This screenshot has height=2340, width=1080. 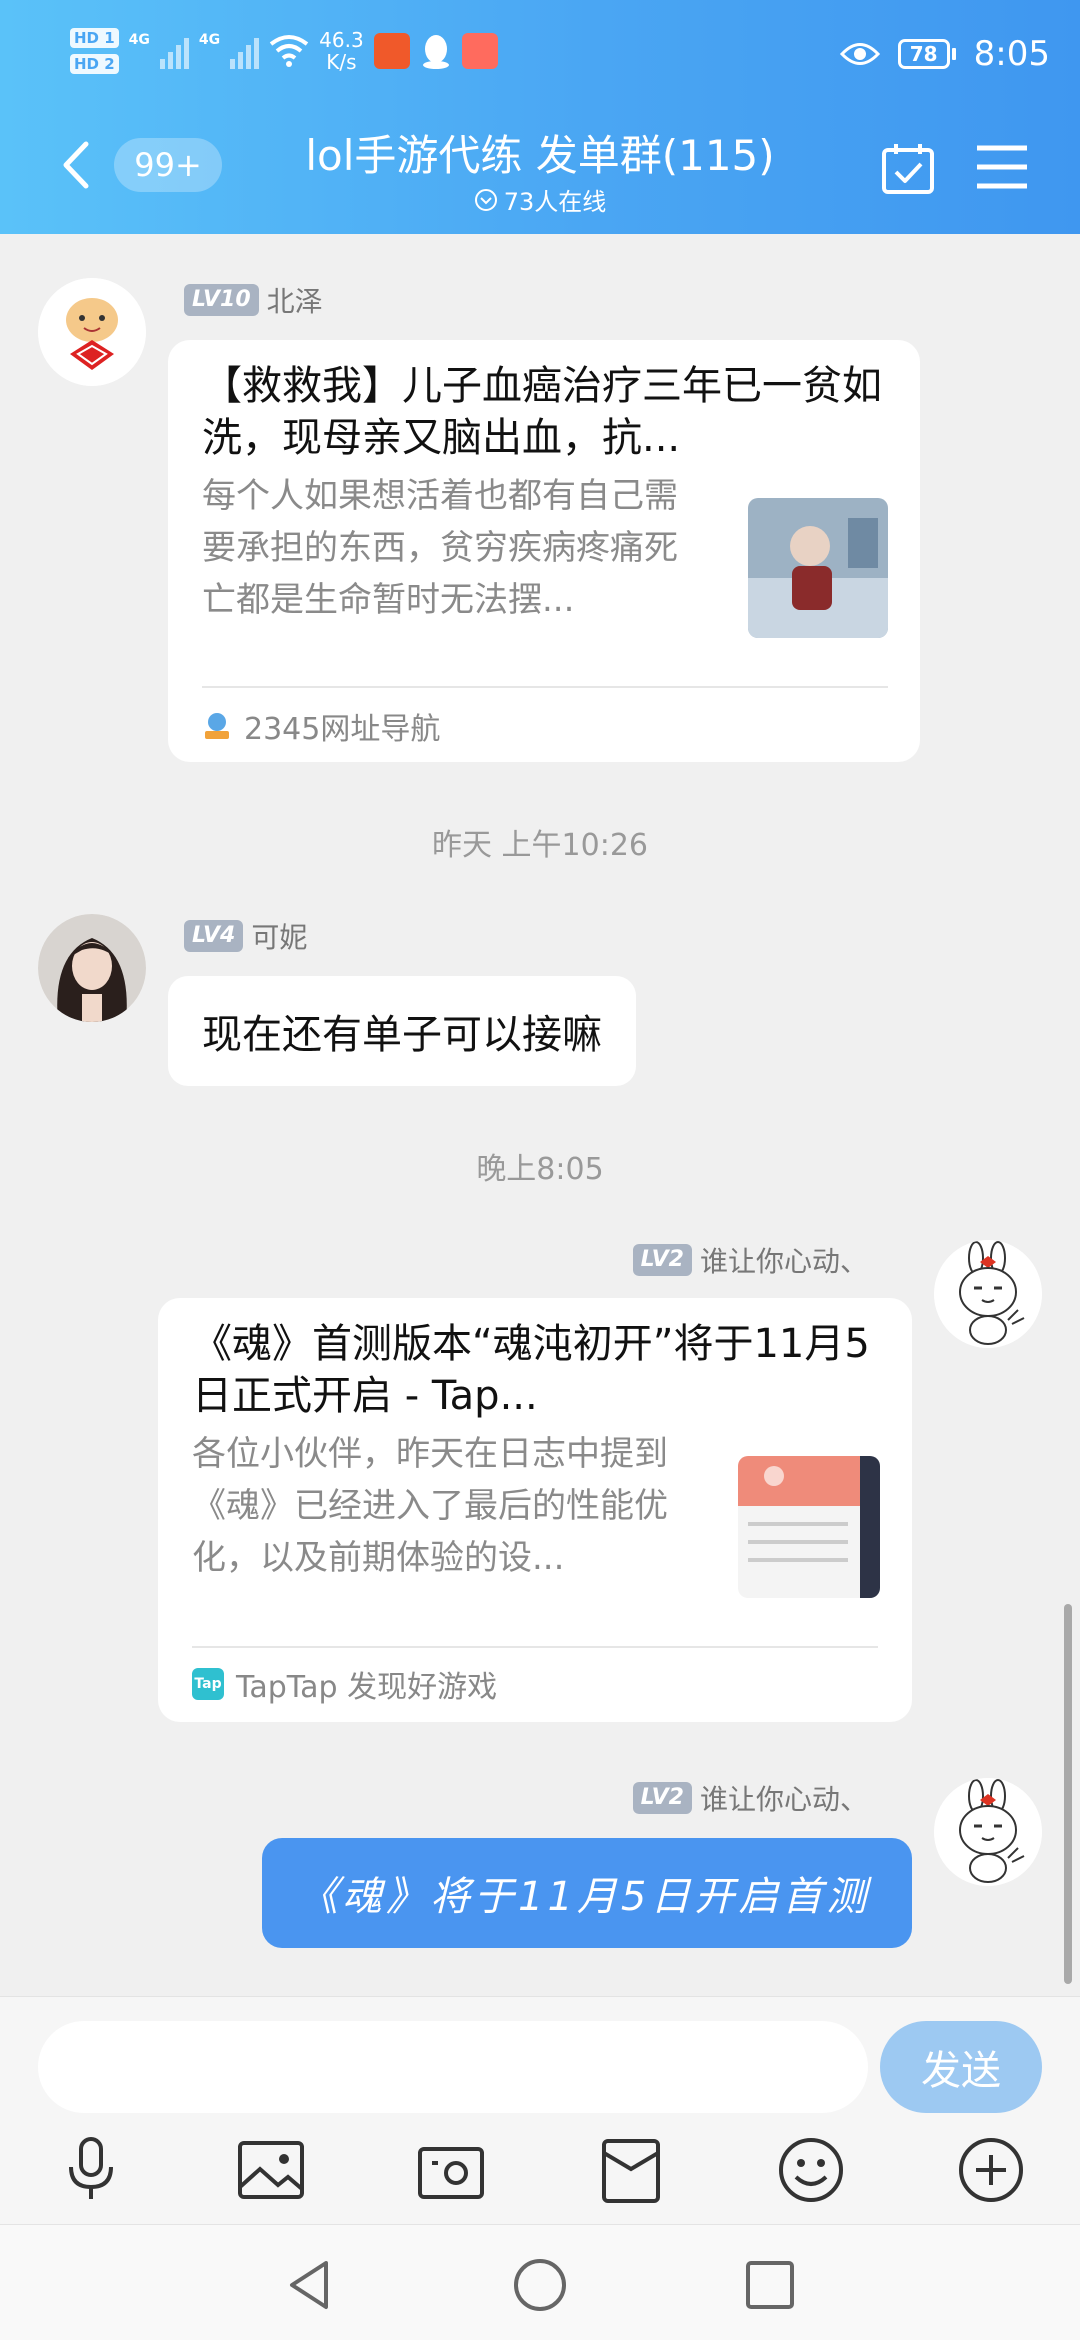 I want to click on card-source: Tap TapTap 发现好游戏, so click(x=344, y=1684).